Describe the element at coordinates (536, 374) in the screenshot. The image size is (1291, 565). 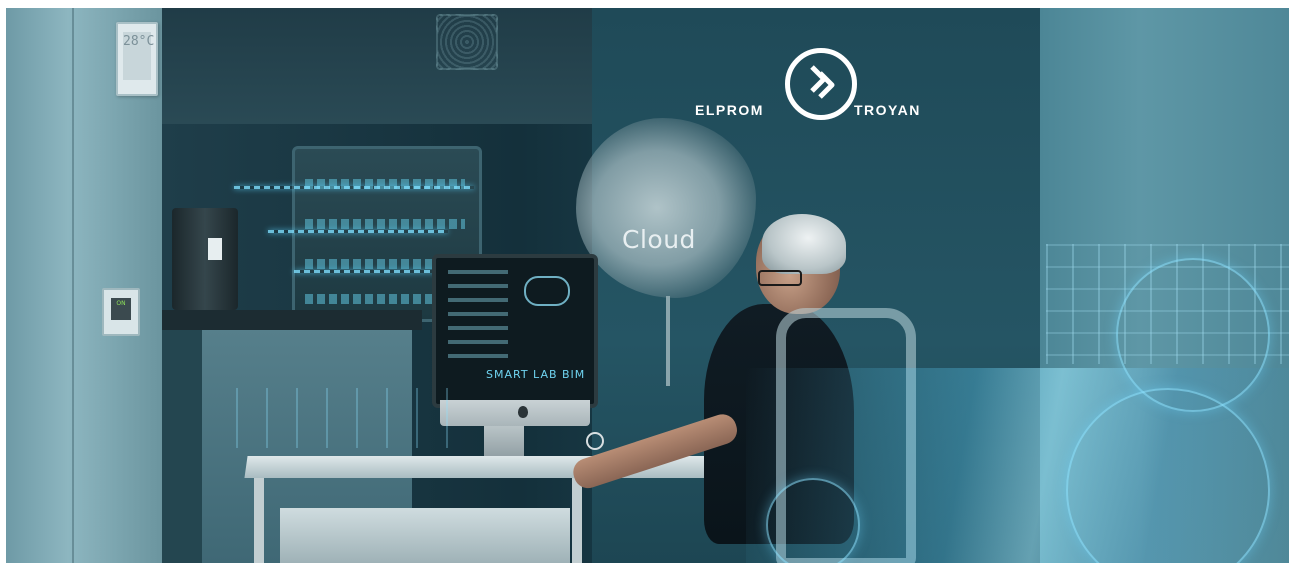
I see `monitor-screen-text: SMART LAB BIM` at that location.